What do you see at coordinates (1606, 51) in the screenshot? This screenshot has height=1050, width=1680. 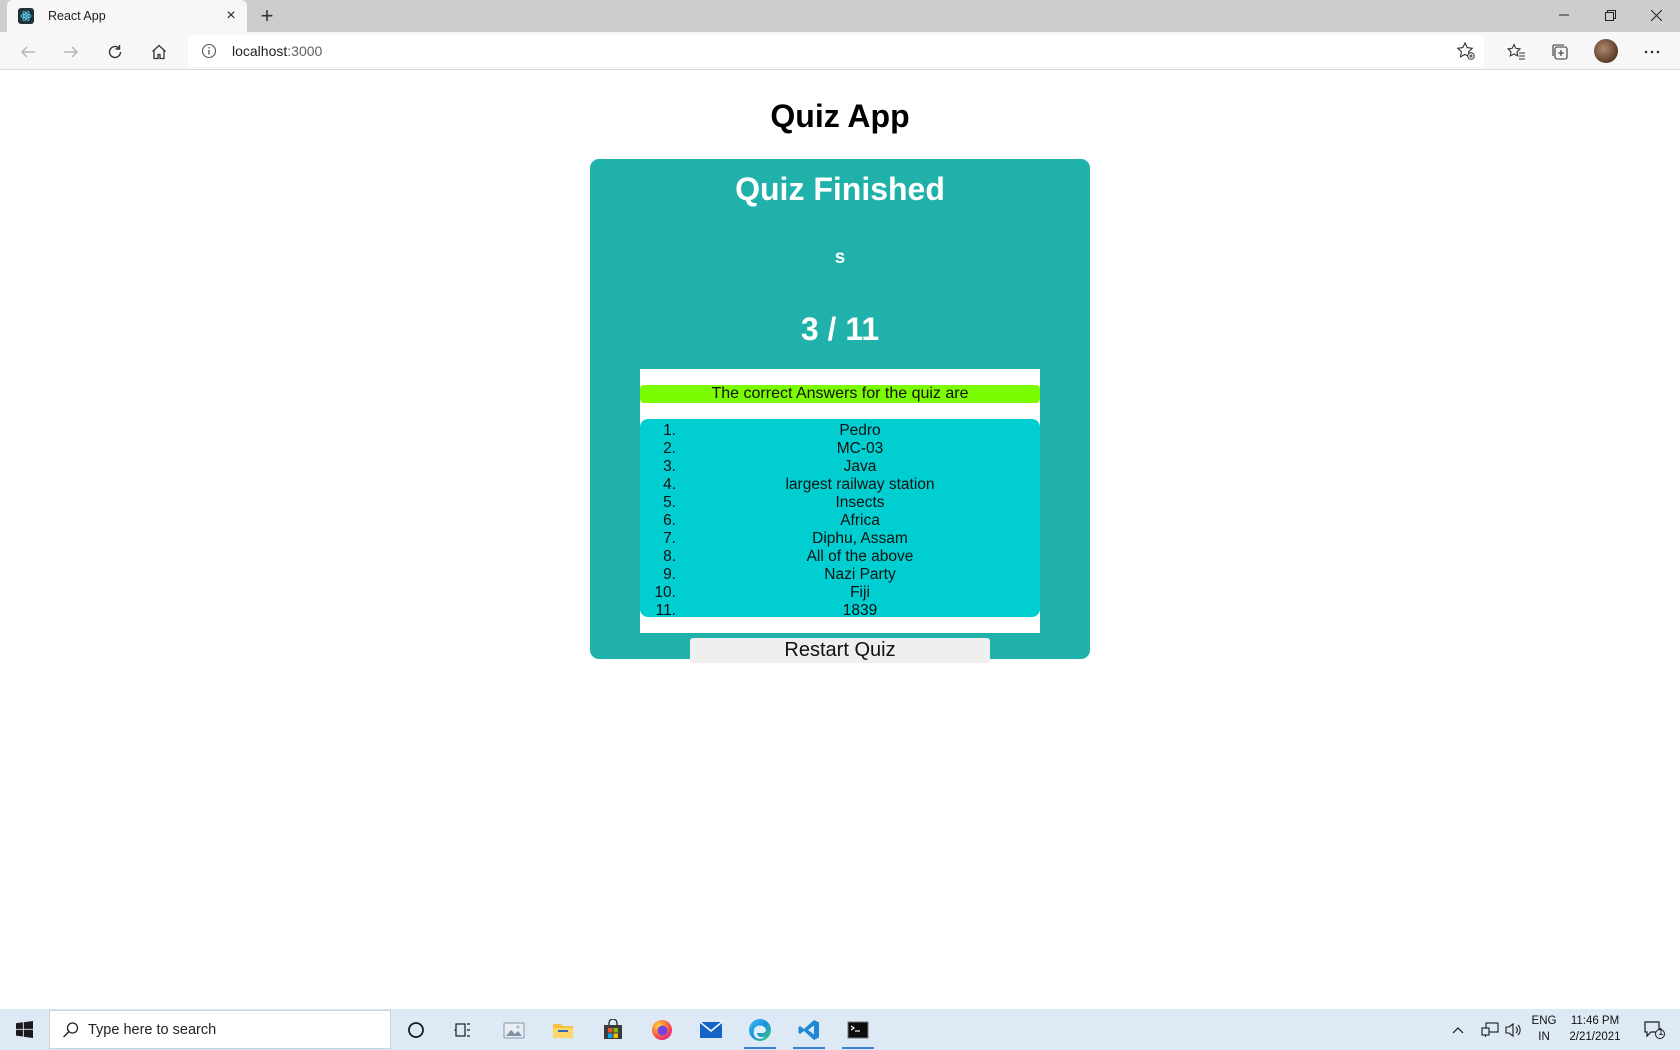 I see `profile-avatar` at bounding box center [1606, 51].